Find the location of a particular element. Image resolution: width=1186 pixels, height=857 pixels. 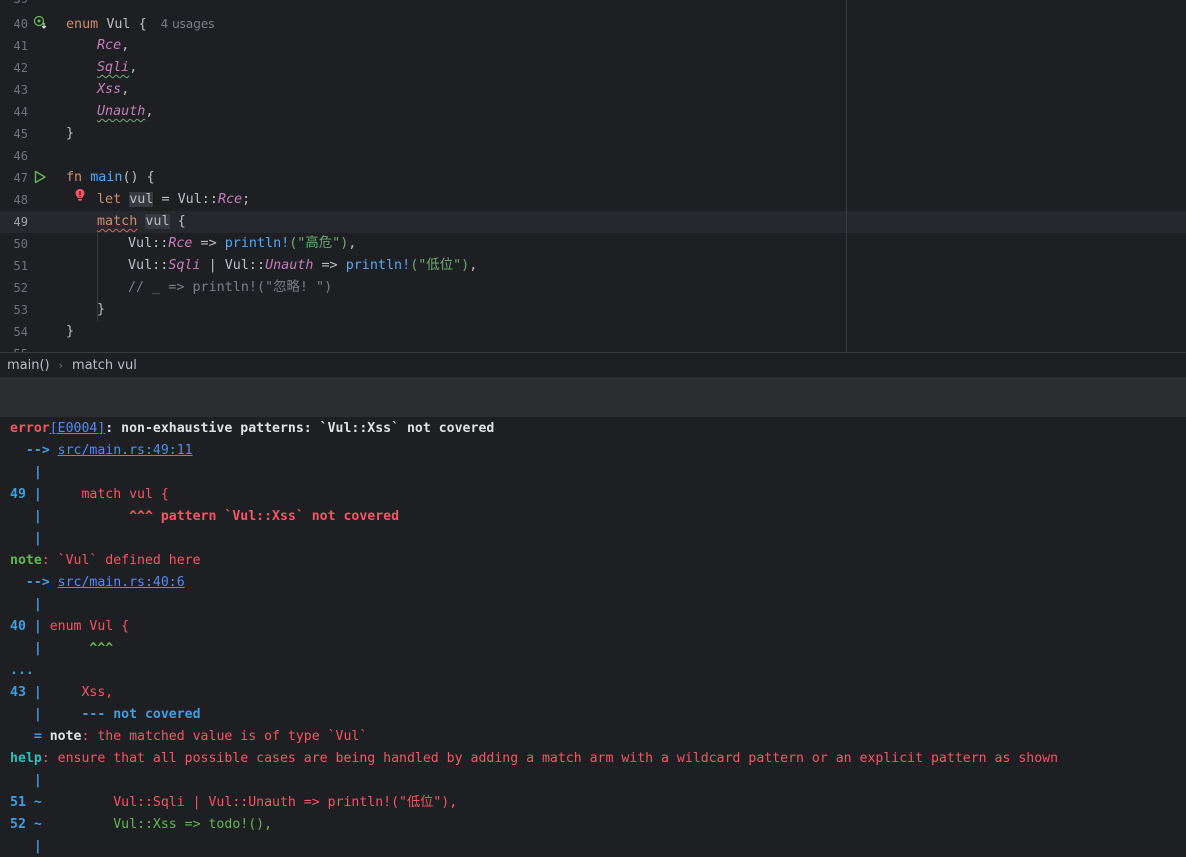

console-toolbar is located at coordinates (593, 397).